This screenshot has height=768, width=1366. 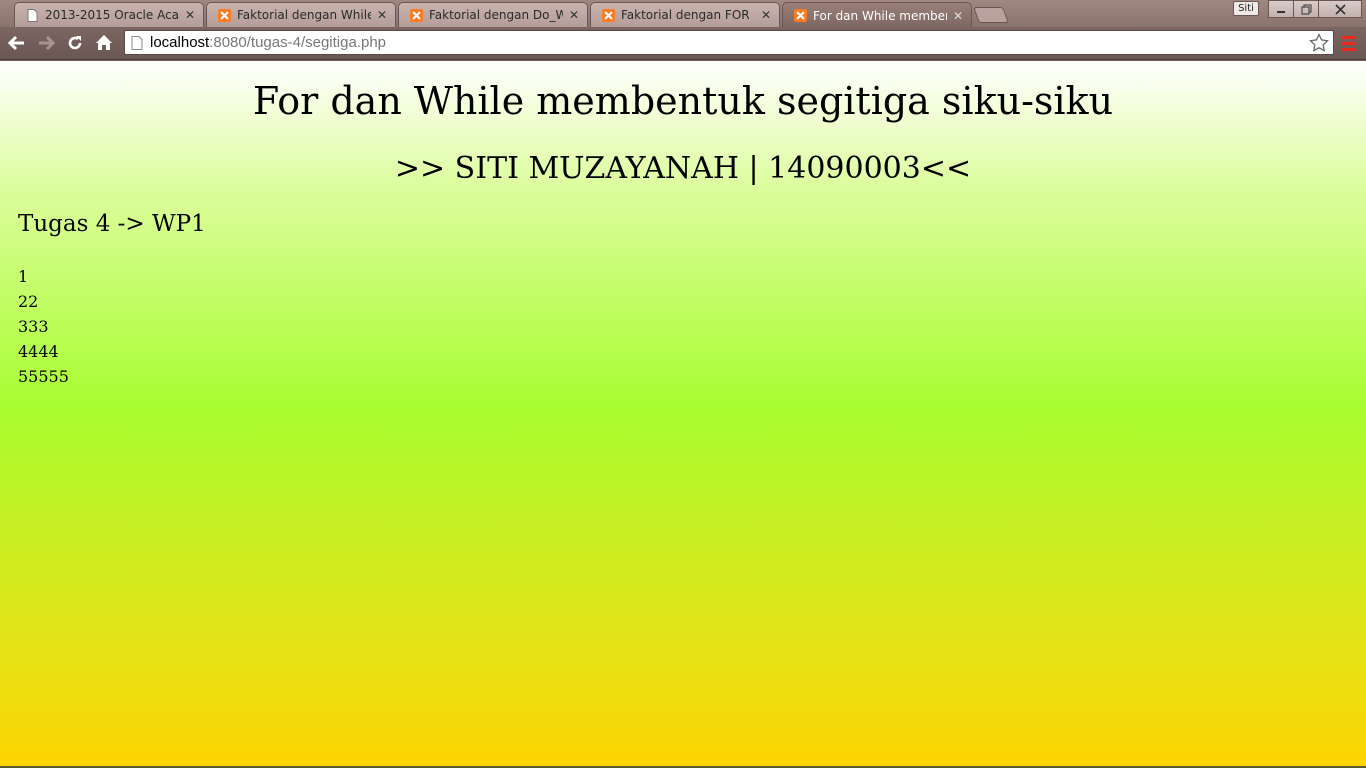 What do you see at coordinates (304, 15) in the screenshot?
I see `tab-title: Faktorial dengan While` at bounding box center [304, 15].